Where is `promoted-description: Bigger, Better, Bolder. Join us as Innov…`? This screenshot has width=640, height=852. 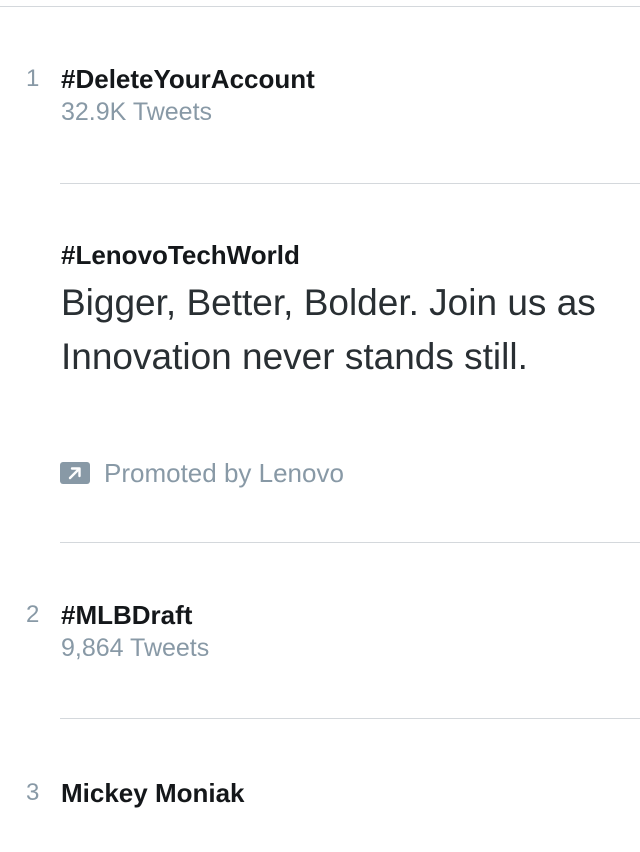 promoted-description: Bigger, Better, Bolder. Join us as Innov… is located at coordinates (328, 329).